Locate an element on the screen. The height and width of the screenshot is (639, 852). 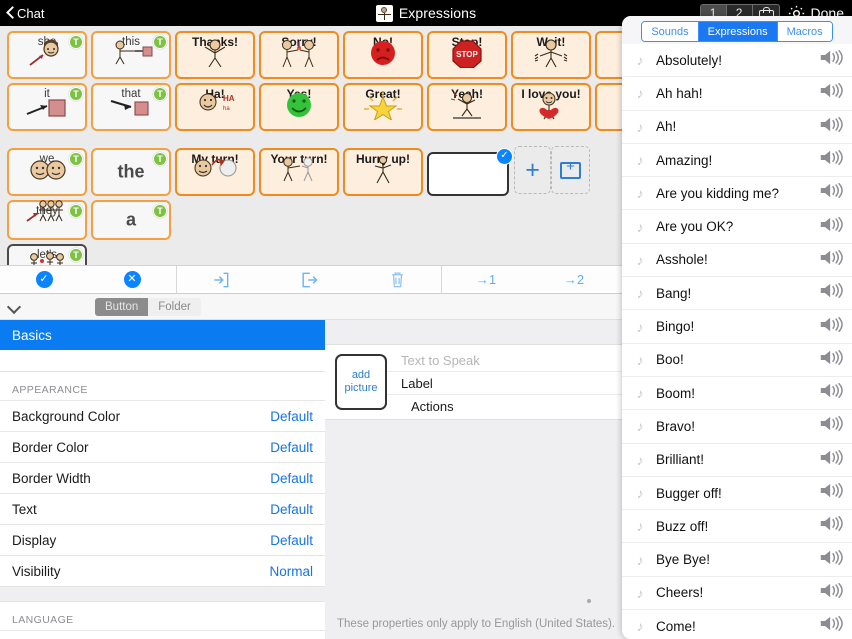
tab-expressions: Expressions is located at coordinates (738, 31).